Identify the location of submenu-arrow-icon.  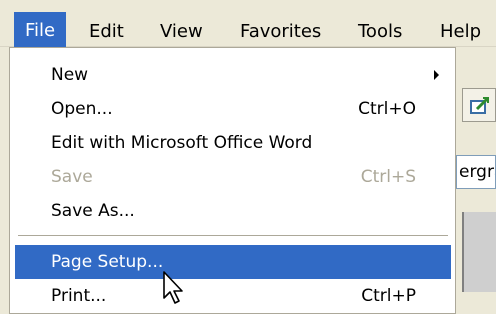
(436, 75).